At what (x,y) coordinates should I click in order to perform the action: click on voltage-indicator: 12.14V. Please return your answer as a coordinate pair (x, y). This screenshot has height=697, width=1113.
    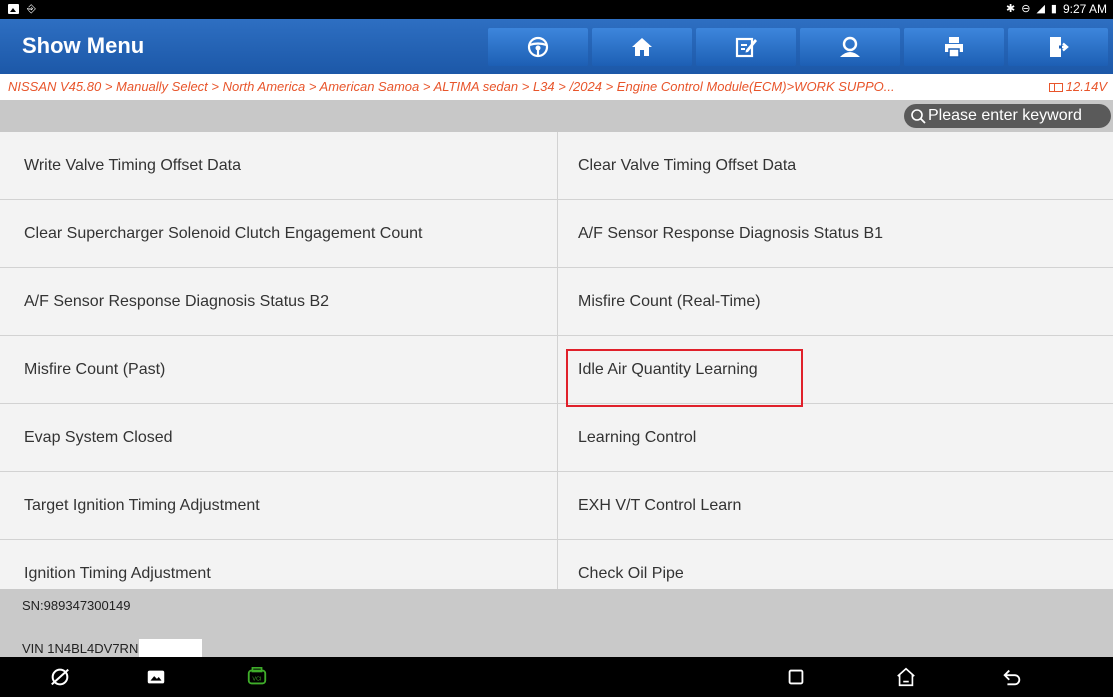
    Looking at the image, I should click on (1077, 87).